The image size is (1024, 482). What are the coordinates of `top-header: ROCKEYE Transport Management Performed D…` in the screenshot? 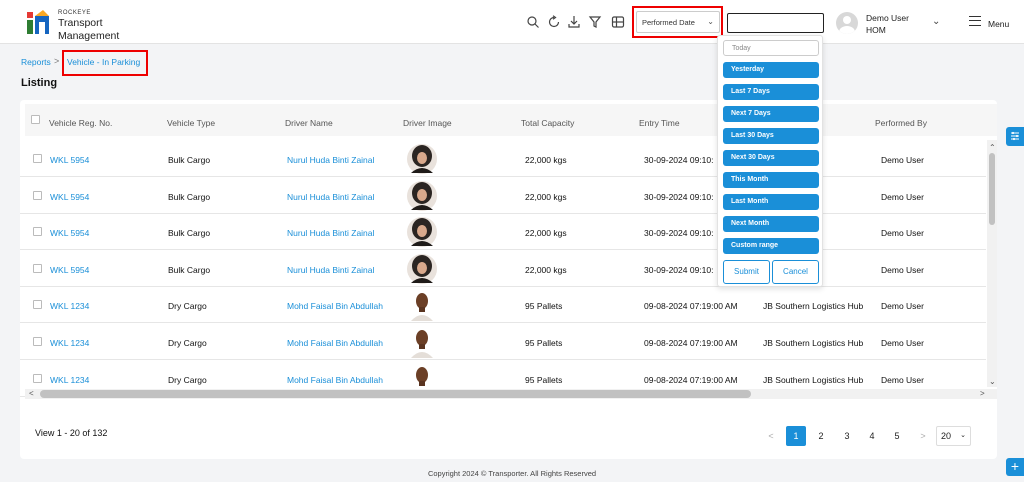 It's located at (512, 22).